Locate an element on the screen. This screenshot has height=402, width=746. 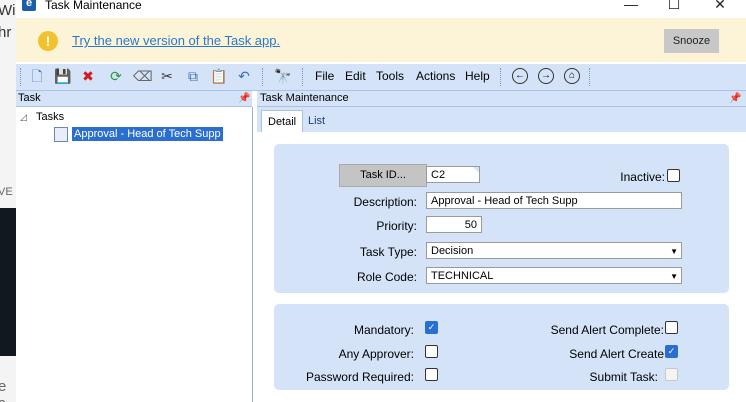
document-icon is located at coordinates (61, 134).